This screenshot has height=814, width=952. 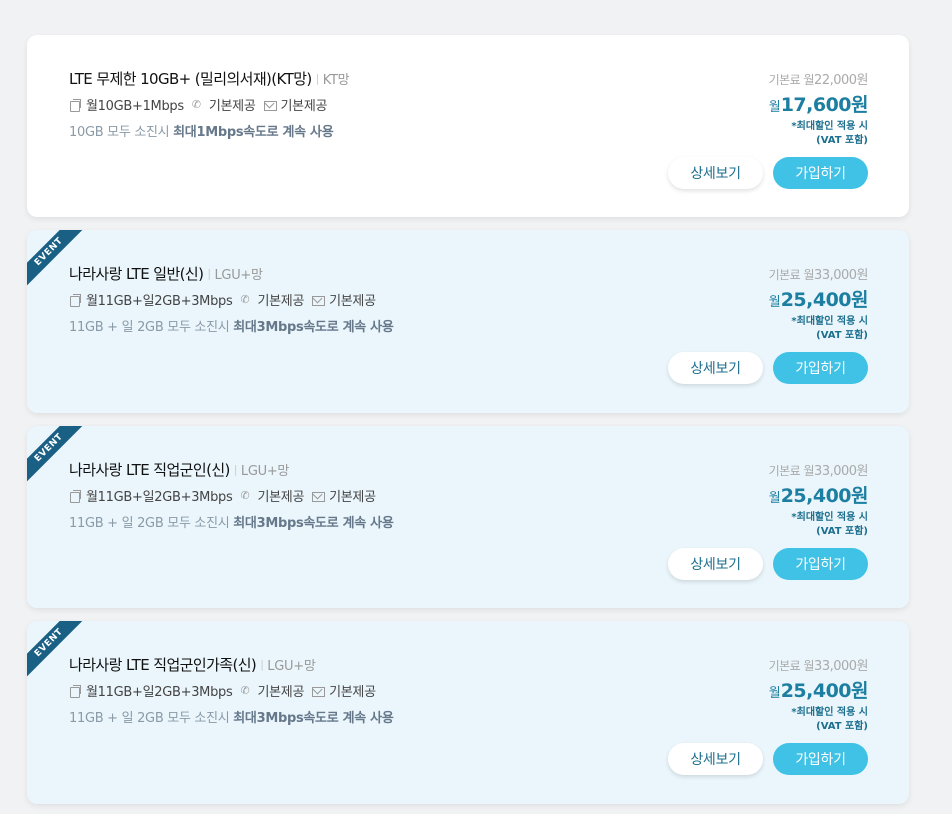 I want to click on network-label: KT망, so click(x=336, y=80).